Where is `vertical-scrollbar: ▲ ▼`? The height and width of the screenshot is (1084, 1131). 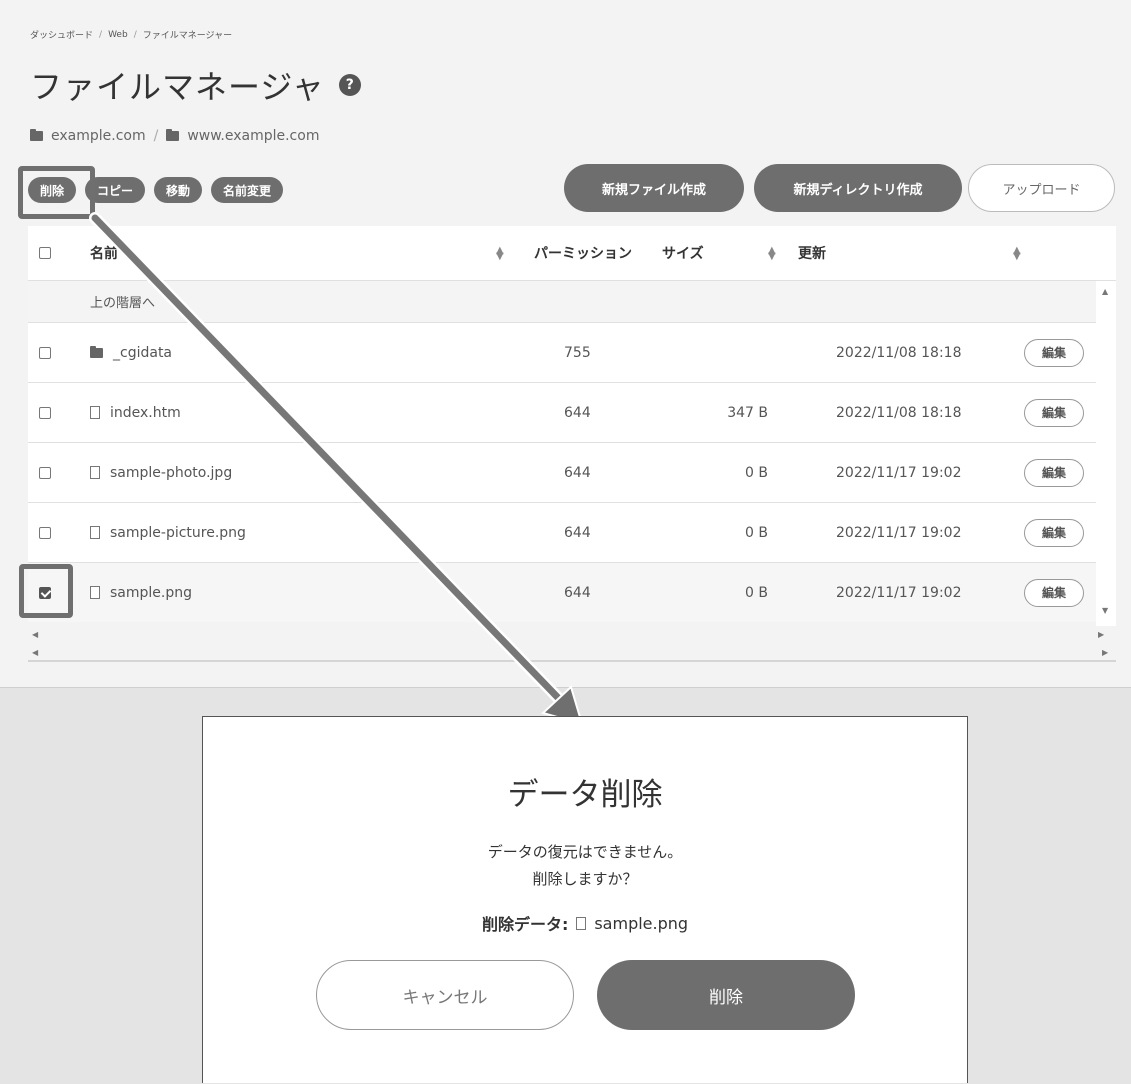
vertical-scrollbar: ▲ ▼ is located at coordinates (1106, 453).